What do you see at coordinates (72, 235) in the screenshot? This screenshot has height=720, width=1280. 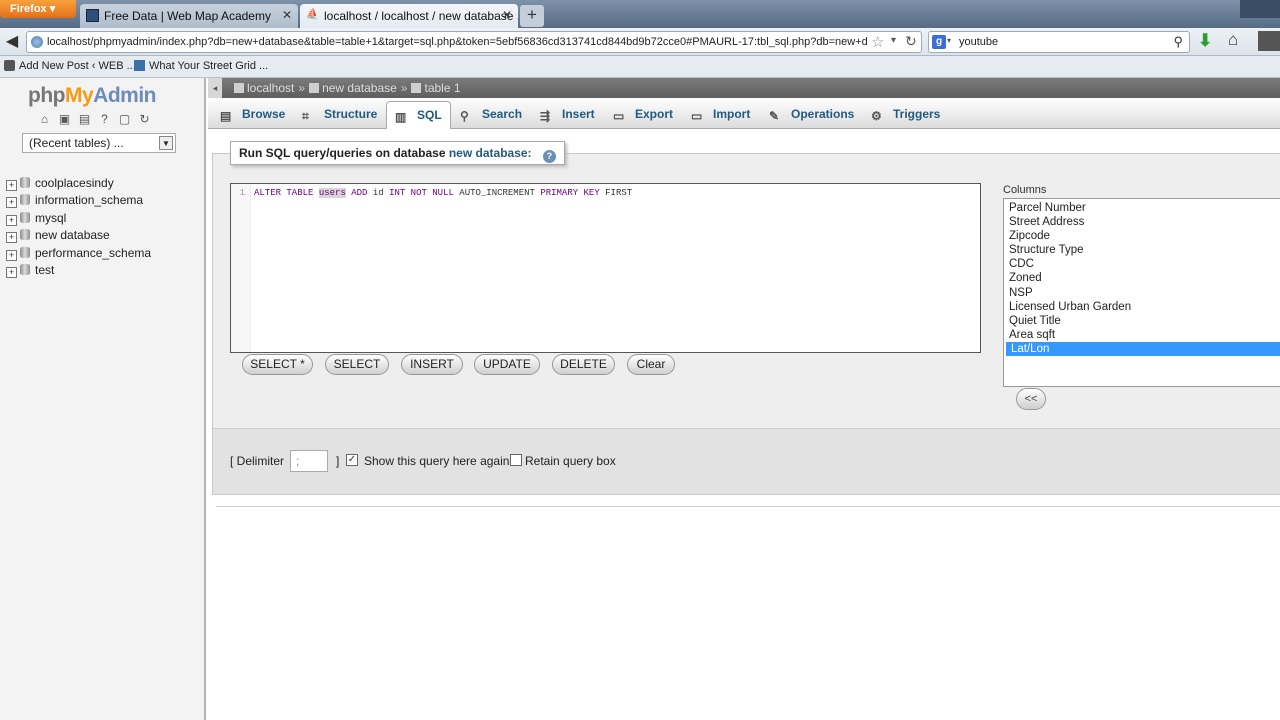 I see `db-name: new database` at bounding box center [72, 235].